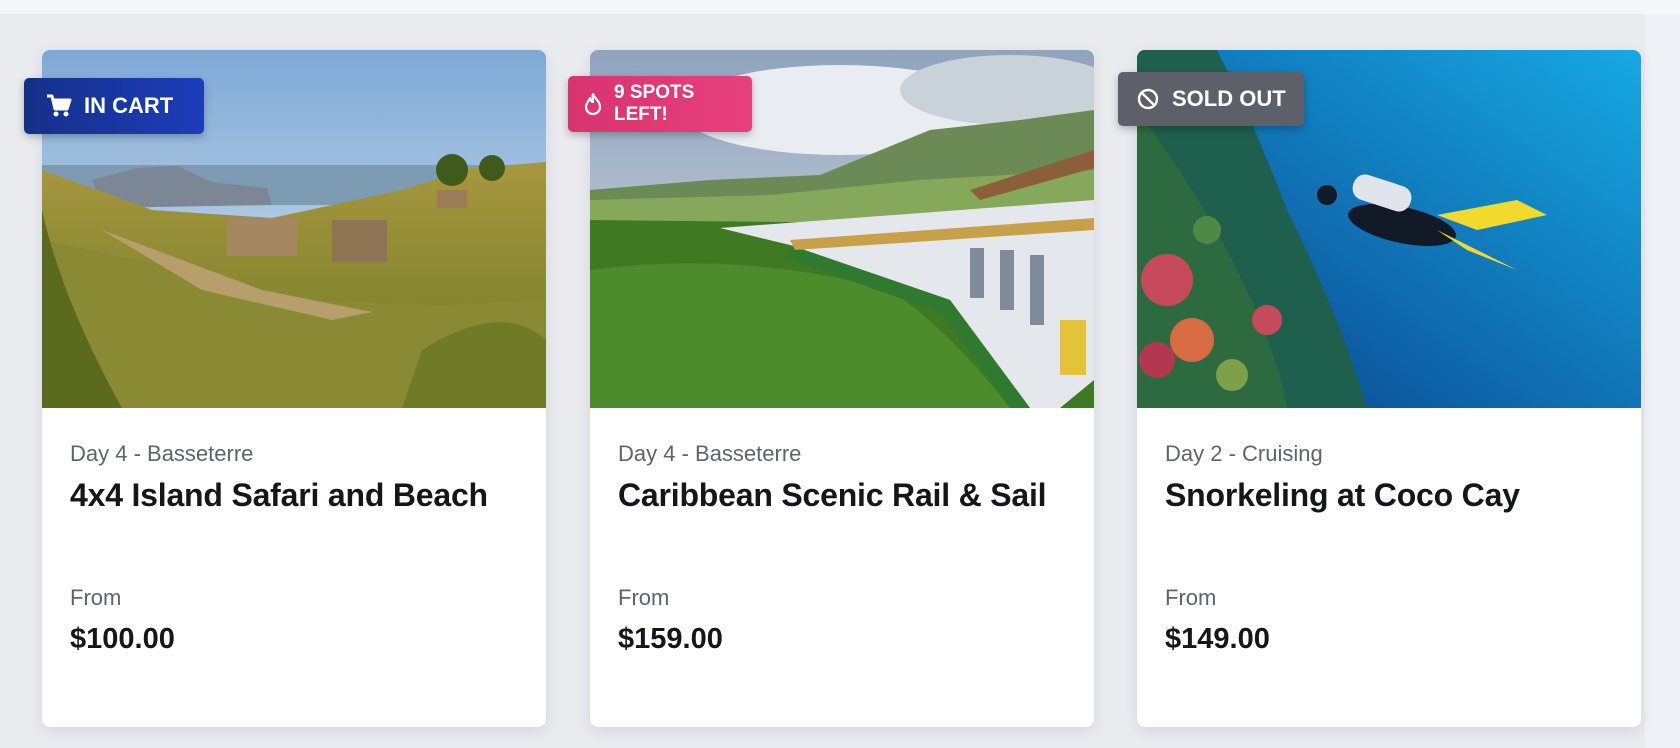  What do you see at coordinates (1342, 495) in the screenshot?
I see `excursion-title: Snorkeling at Coco Cay` at bounding box center [1342, 495].